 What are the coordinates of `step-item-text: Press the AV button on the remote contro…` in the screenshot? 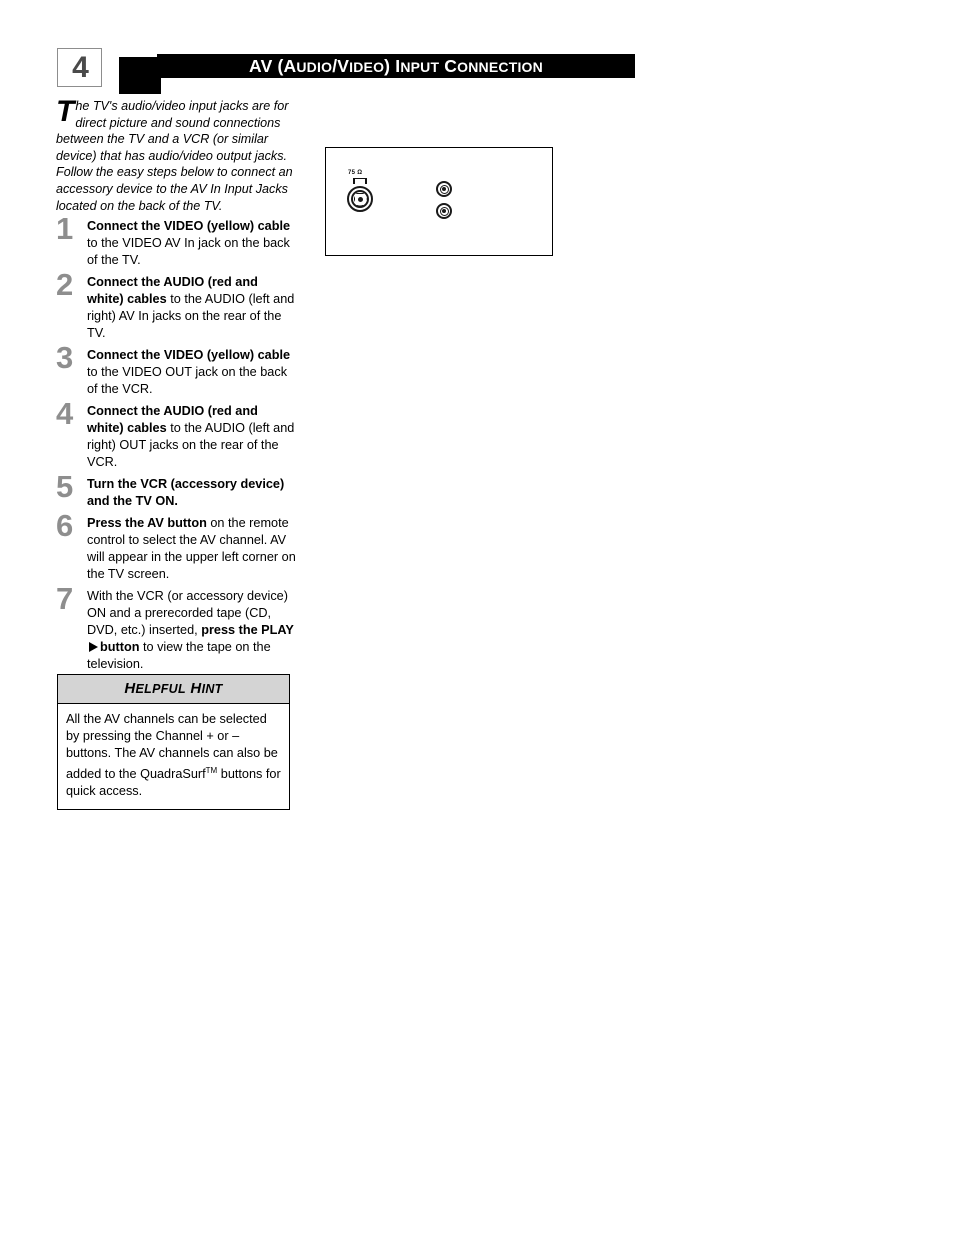 It's located at (191, 549).